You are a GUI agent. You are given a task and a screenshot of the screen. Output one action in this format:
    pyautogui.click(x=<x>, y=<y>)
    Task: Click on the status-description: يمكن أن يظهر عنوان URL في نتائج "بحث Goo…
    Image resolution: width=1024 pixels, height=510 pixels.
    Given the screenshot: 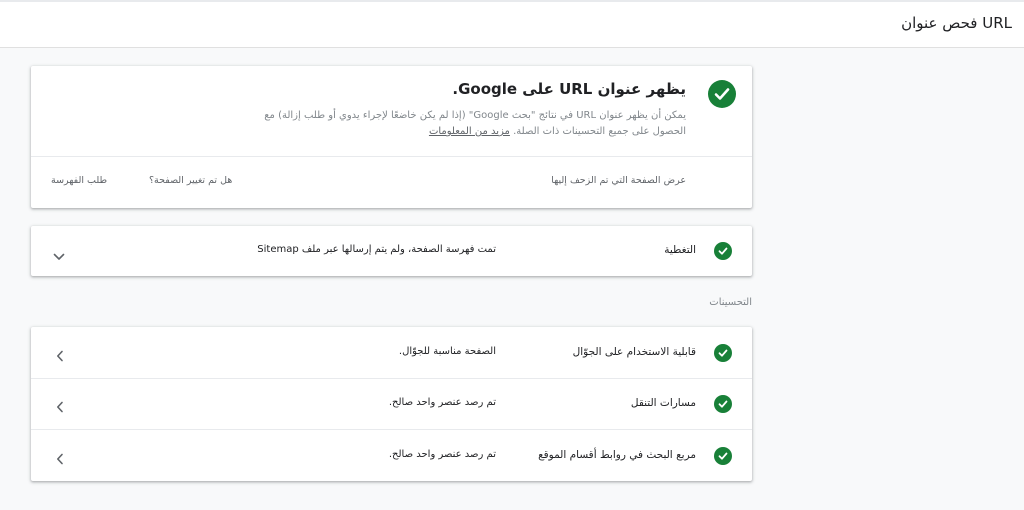 What is the action you would take?
    pyautogui.click(x=461, y=124)
    